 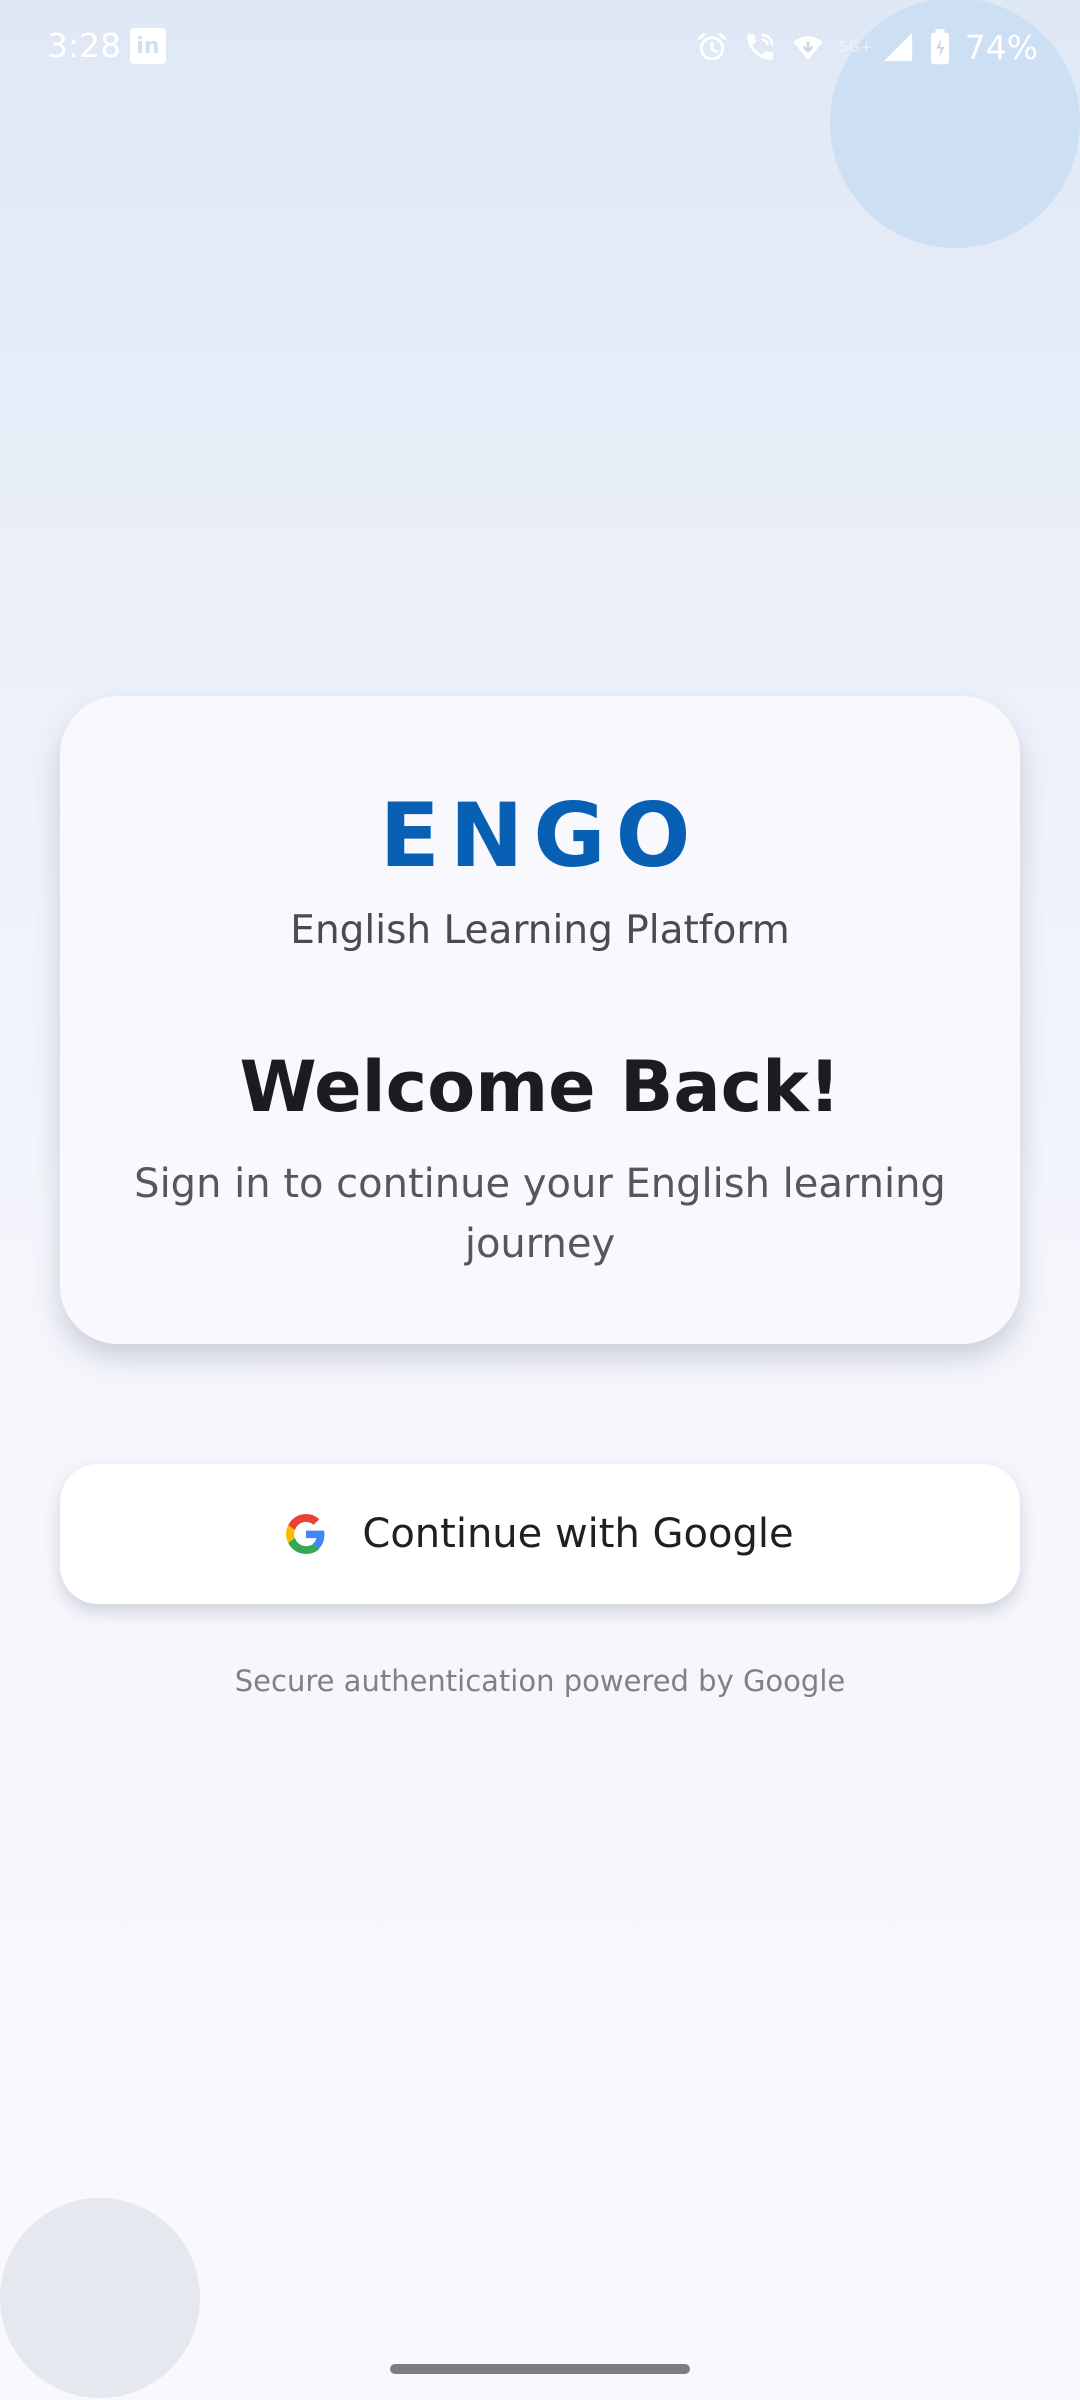 What do you see at coordinates (712, 46) in the screenshot?
I see `alarm-icon` at bounding box center [712, 46].